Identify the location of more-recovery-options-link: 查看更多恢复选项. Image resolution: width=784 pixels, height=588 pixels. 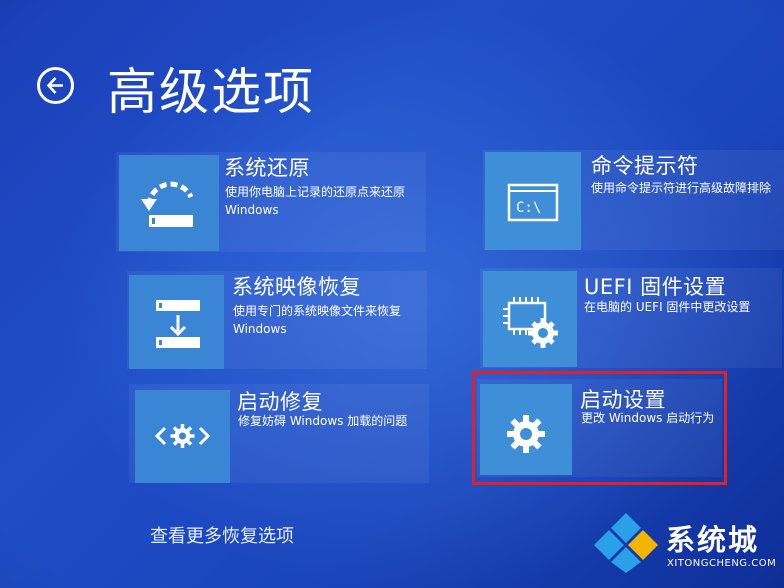
(222, 535).